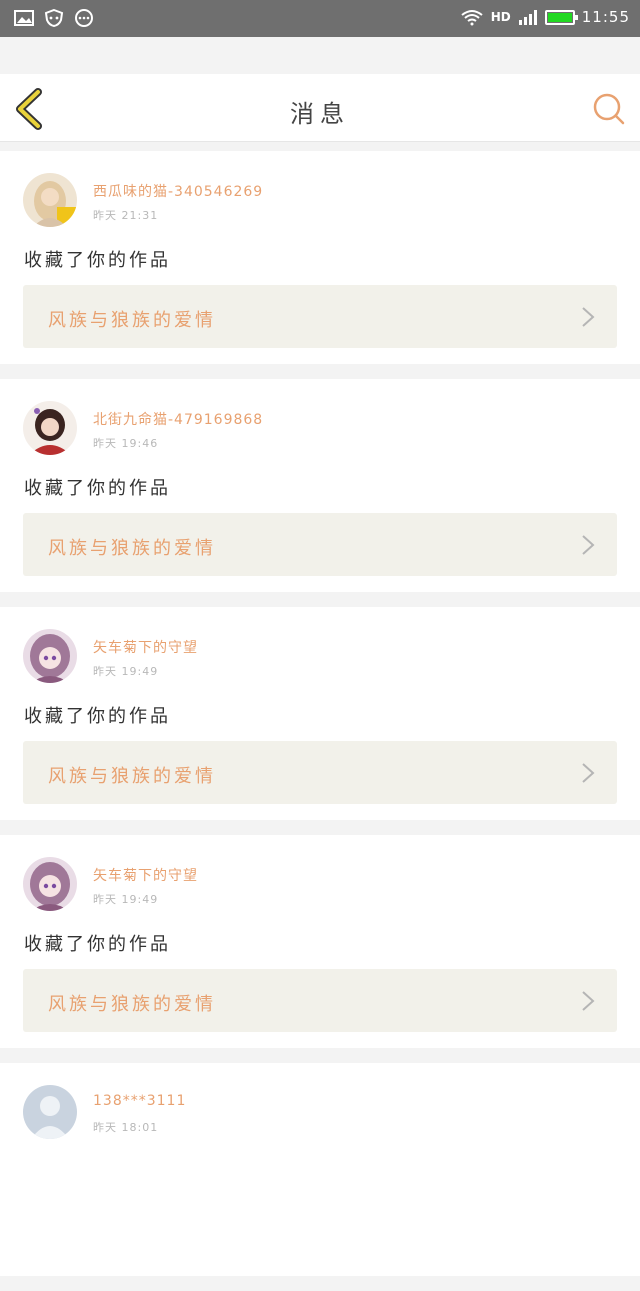 The width and height of the screenshot is (640, 1291). Describe the element at coordinates (320, 18) in the screenshot. I see `status-bar: HD 11:55` at that location.